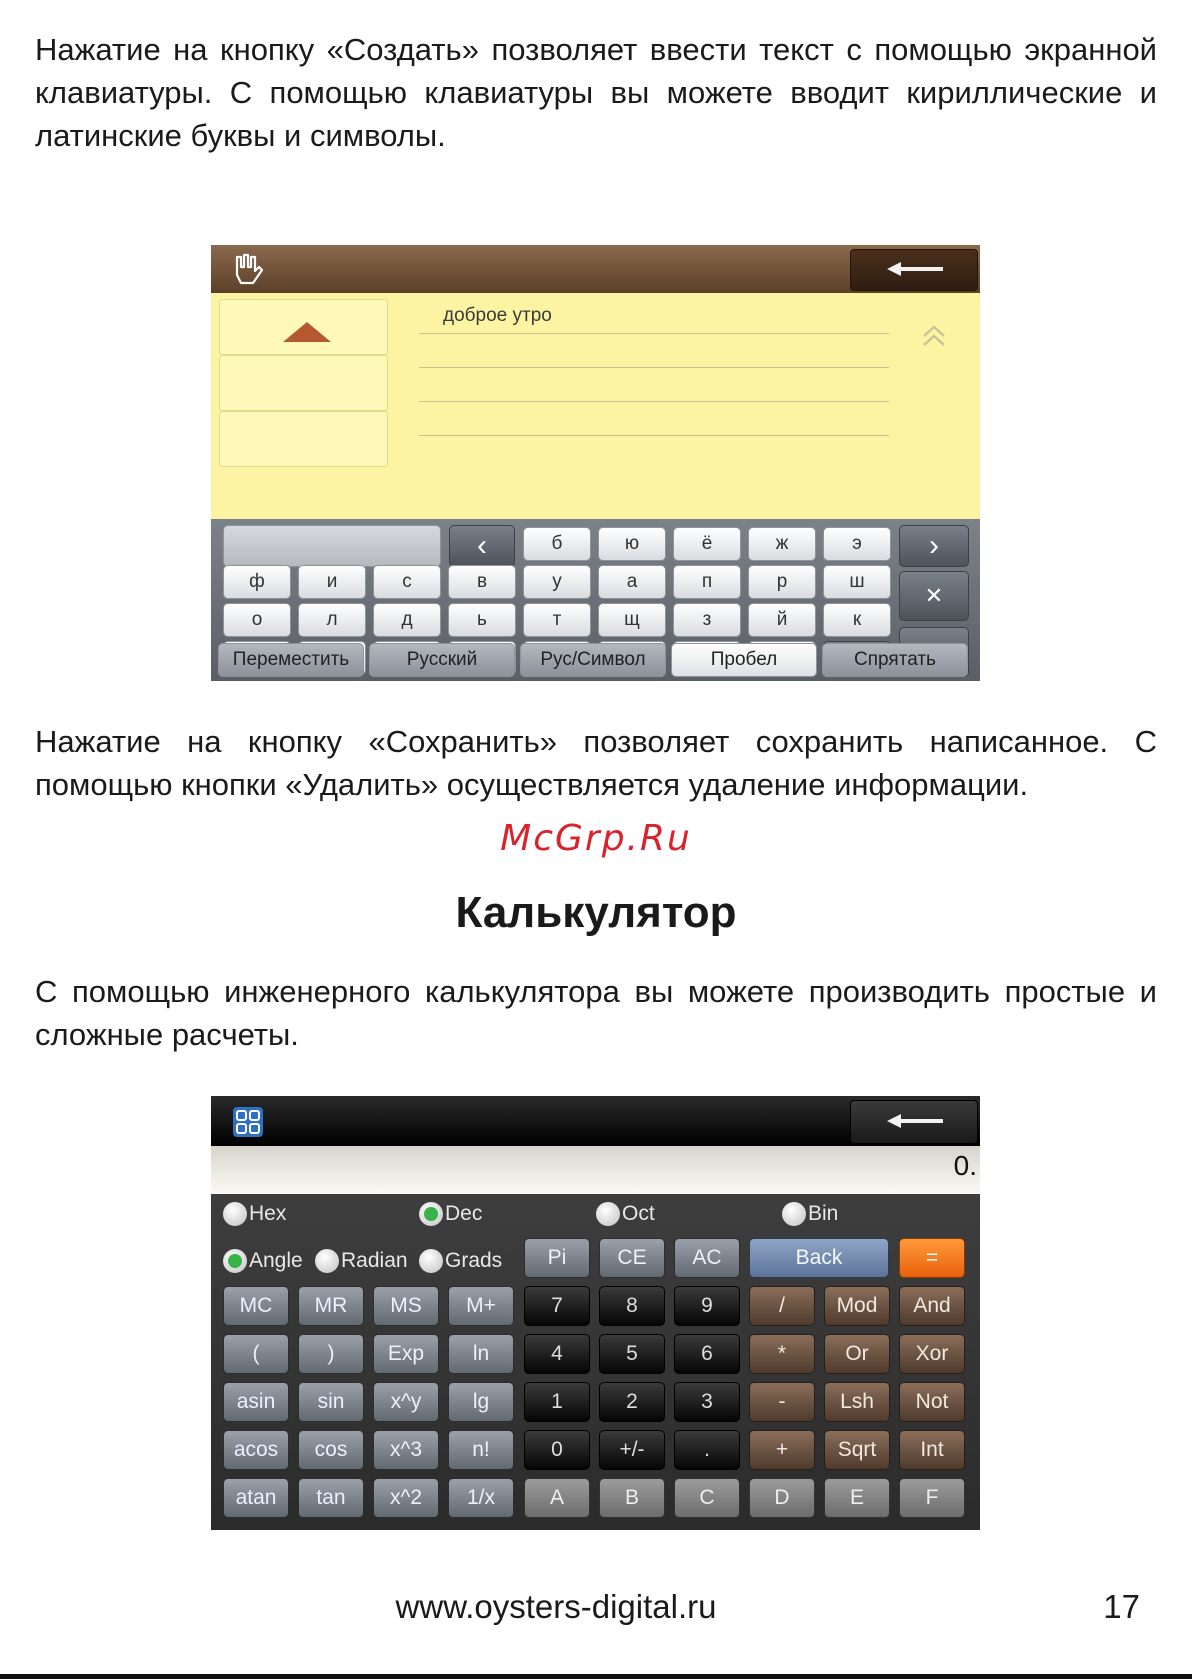 The image size is (1192, 1679). Describe the element at coordinates (331, 1402) in the screenshot. I see `sin-key: sin` at that location.